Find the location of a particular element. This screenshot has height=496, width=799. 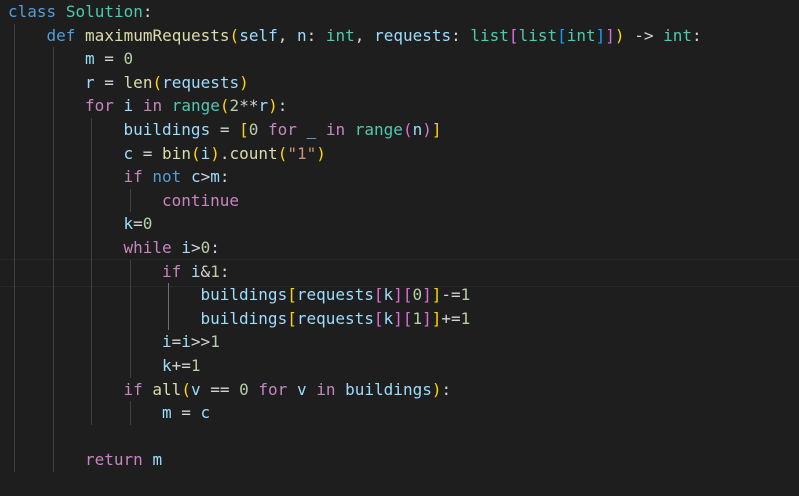

code-token: requests is located at coordinates (335, 295).